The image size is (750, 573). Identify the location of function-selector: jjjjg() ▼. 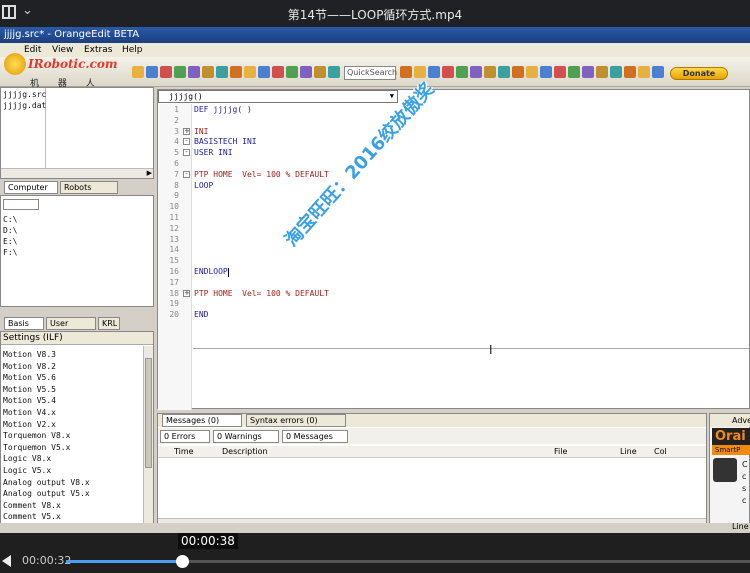
(278, 96).